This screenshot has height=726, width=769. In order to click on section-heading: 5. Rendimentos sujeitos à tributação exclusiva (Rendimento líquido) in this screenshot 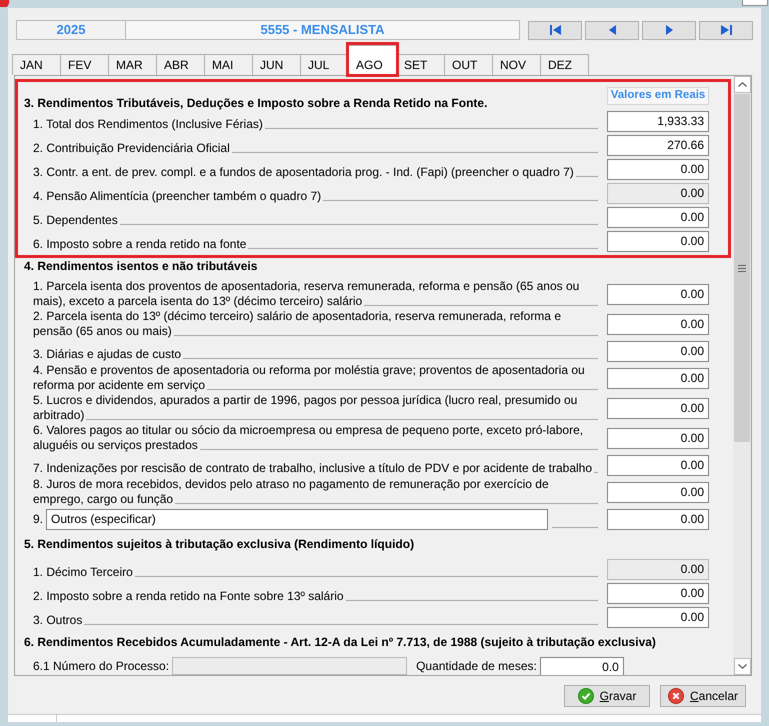, I will do `click(219, 544)`.